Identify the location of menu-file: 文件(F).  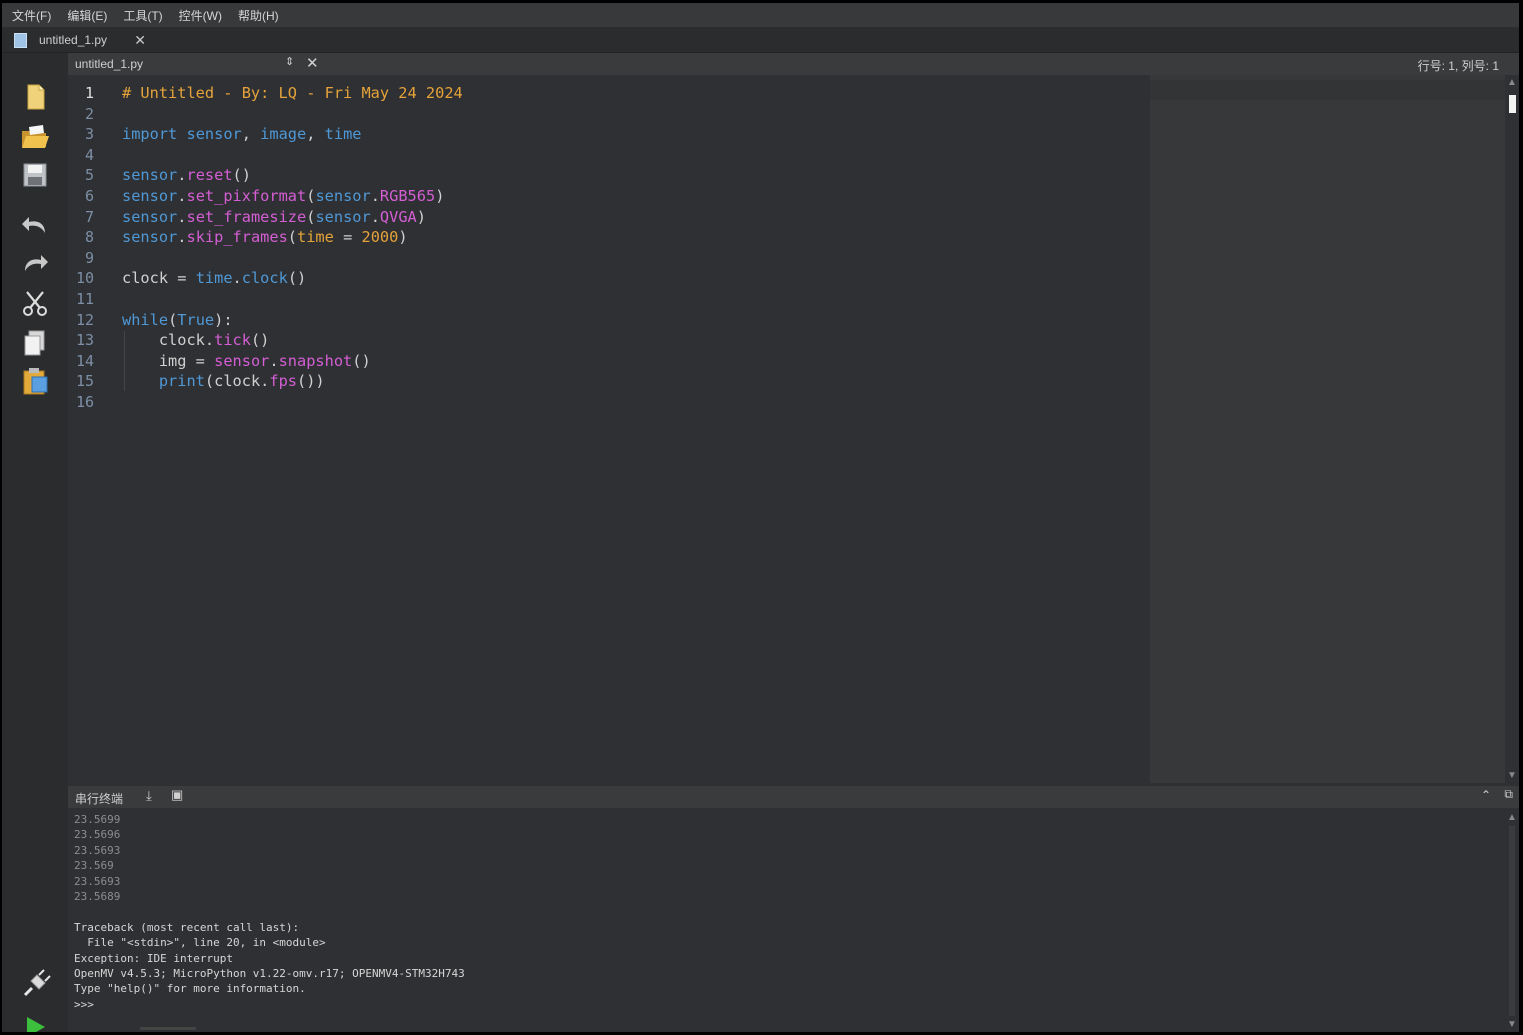
(31, 15).